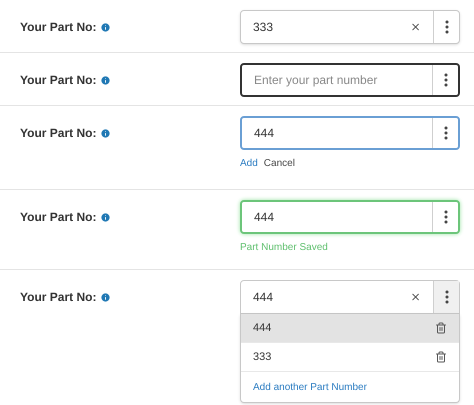 The height and width of the screenshot is (405, 474). I want to click on add-link: Add, so click(249, 163).